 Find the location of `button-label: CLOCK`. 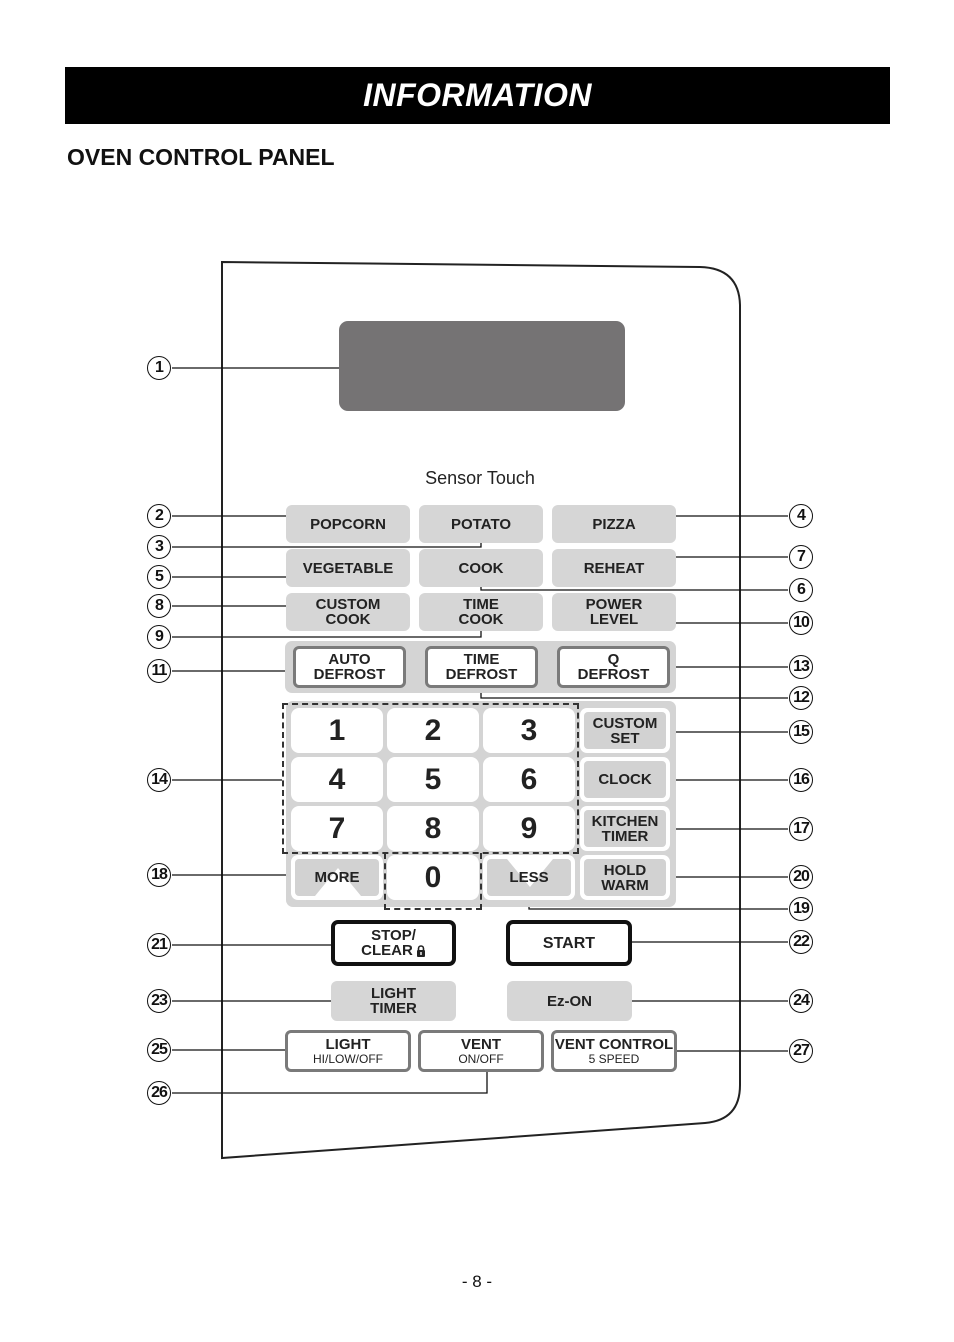

button-label: CLOCK is located at coordinates (625, 779).